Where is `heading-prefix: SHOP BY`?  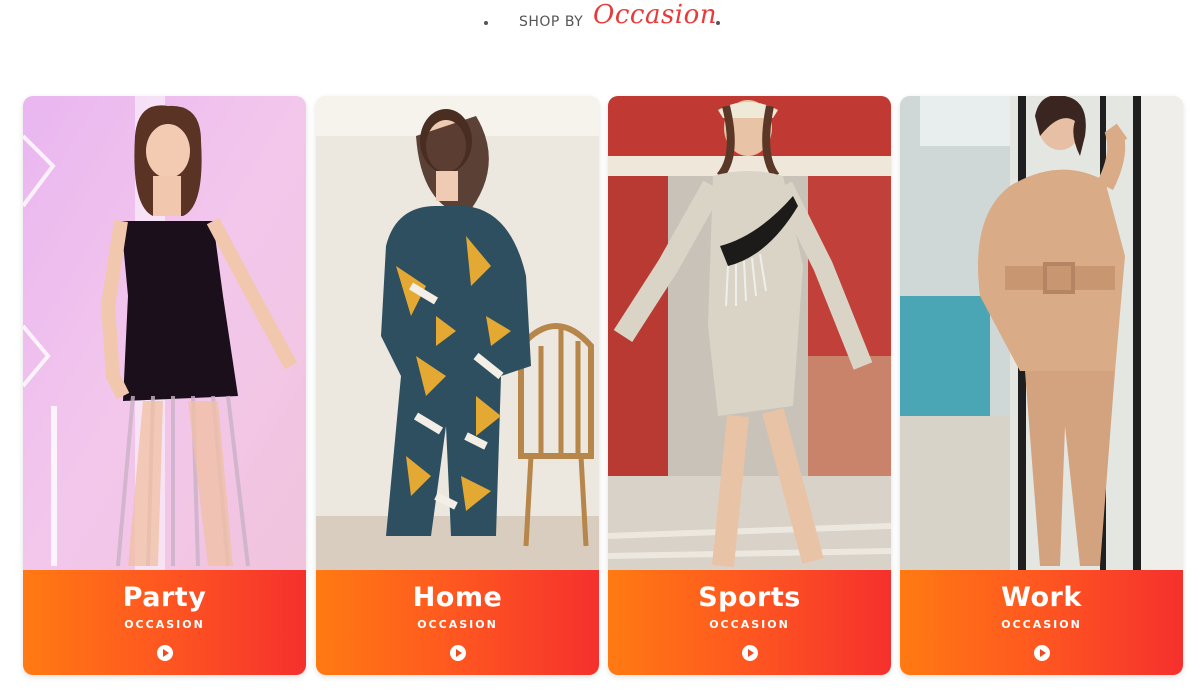
heading-prefix: SHOP BY is located at coordinates (551, 22).